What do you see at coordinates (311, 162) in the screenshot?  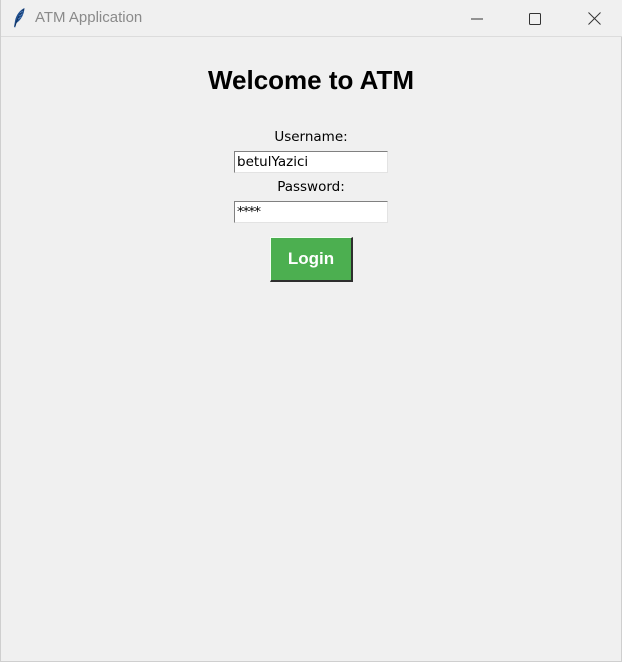 I see `username-input` at bounding box center [311, 162].